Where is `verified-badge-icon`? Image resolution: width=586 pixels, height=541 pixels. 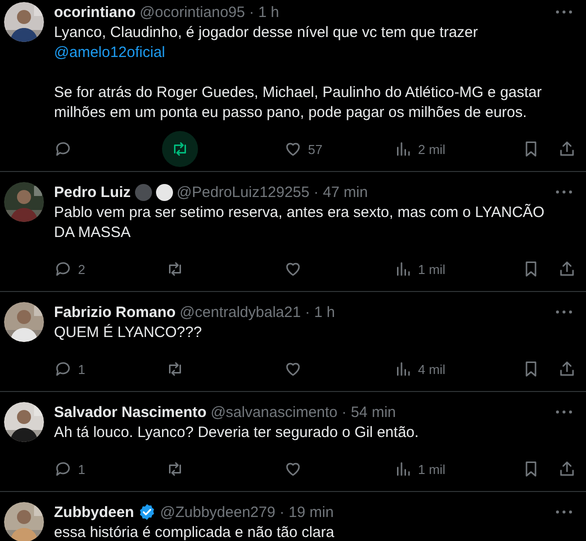 verified-badge-icon is located at coordinates (147, 512).